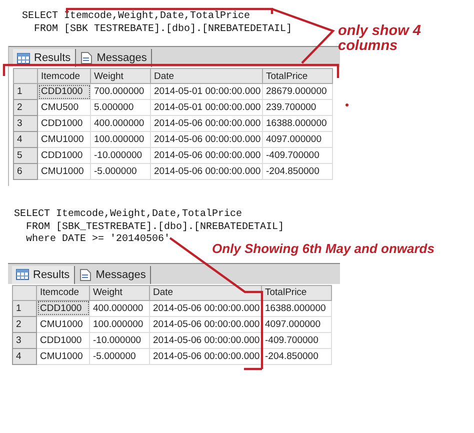 Image resolution: width=474 pixels, height=433 pixels. Describe the element at coordinates (380, 39) in the screenshot. I see `annotation-note: only show 4 columns` at that location.